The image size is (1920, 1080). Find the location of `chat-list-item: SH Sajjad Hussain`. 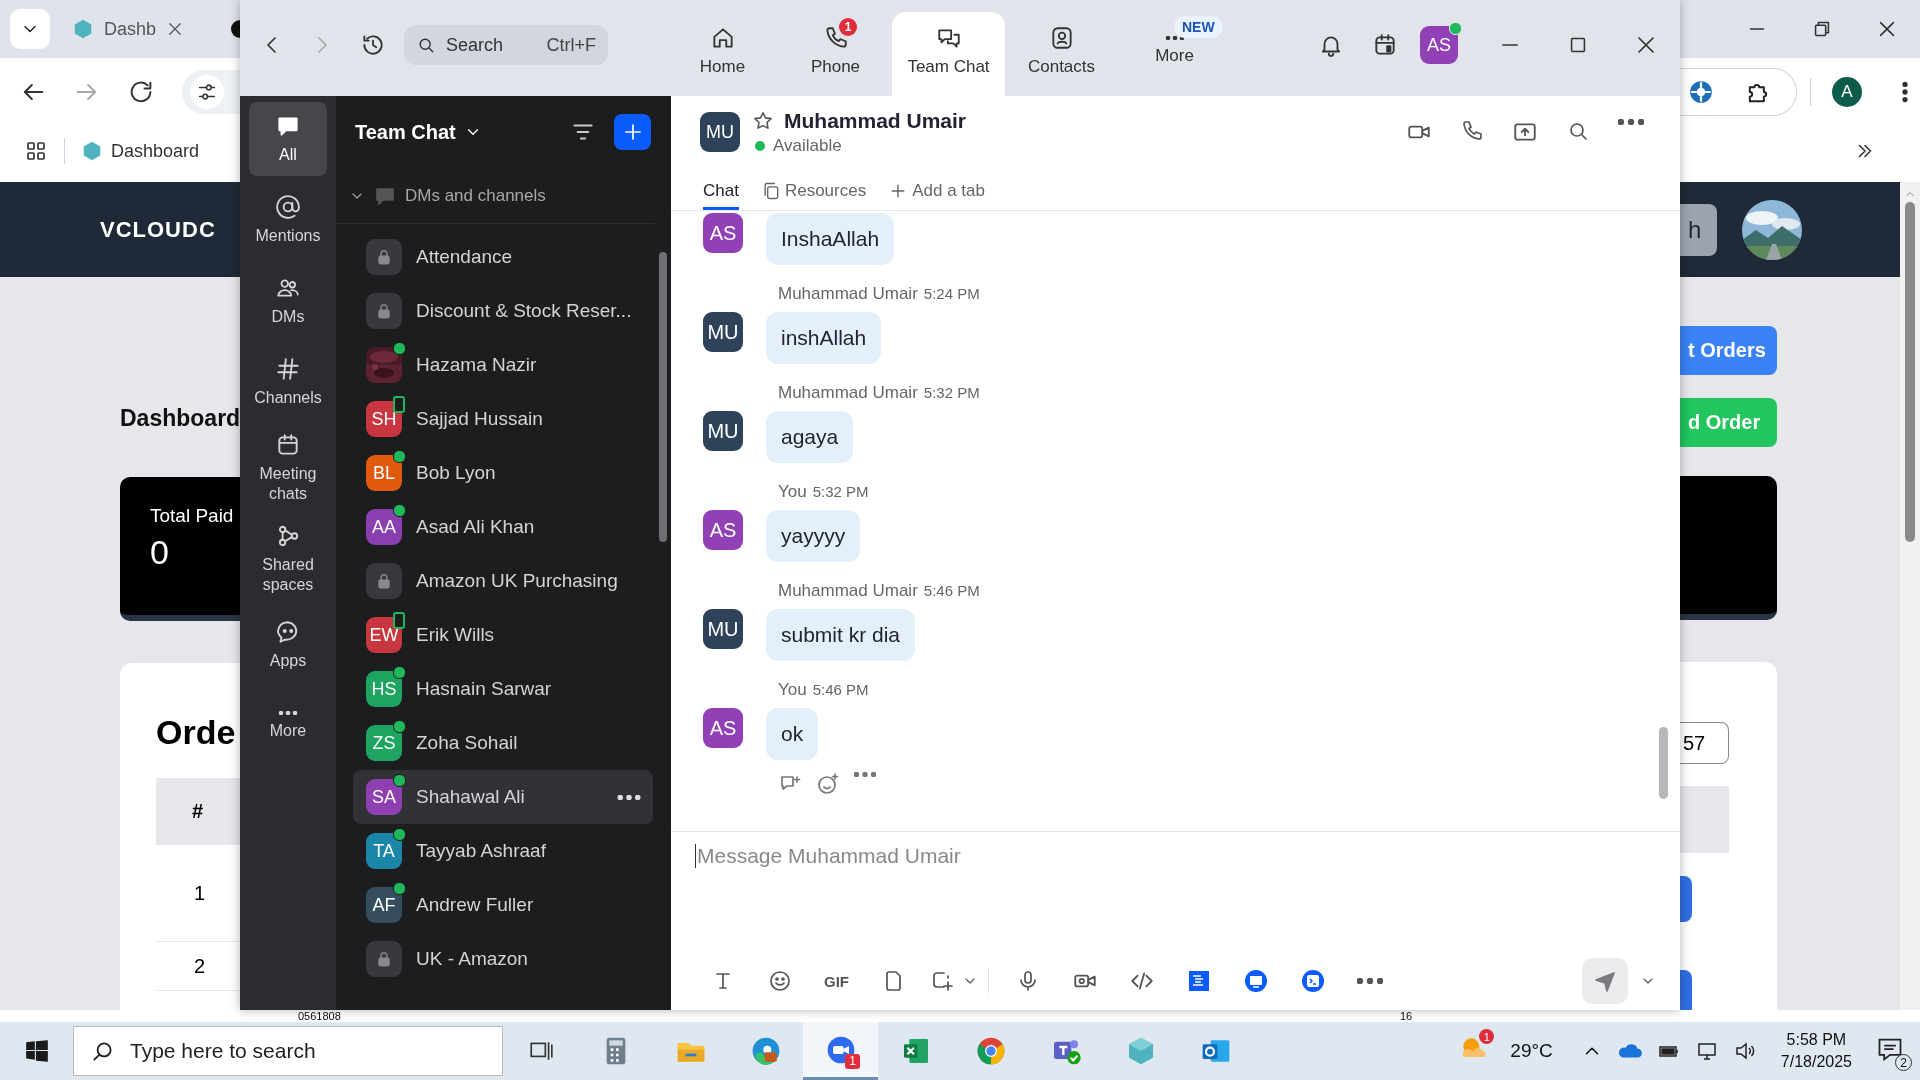

chat-list-item: SH Sajjad Hussain is located at coordinates (503, 419).